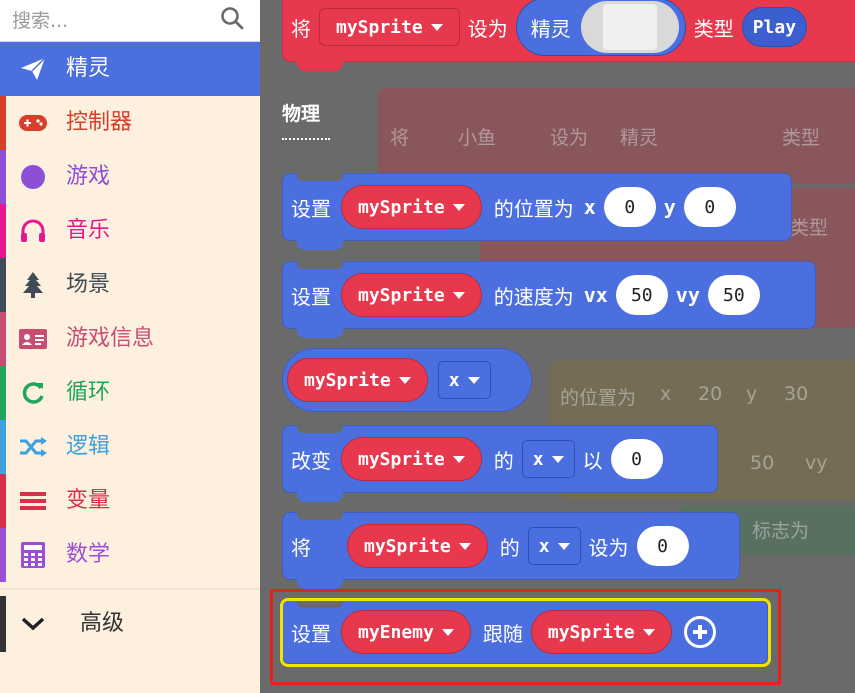 The image size is (855, 693). What do you see at coordinates (33, 285) in the screenshot?
I see `tree-icon` at bounding box center [33, 285].